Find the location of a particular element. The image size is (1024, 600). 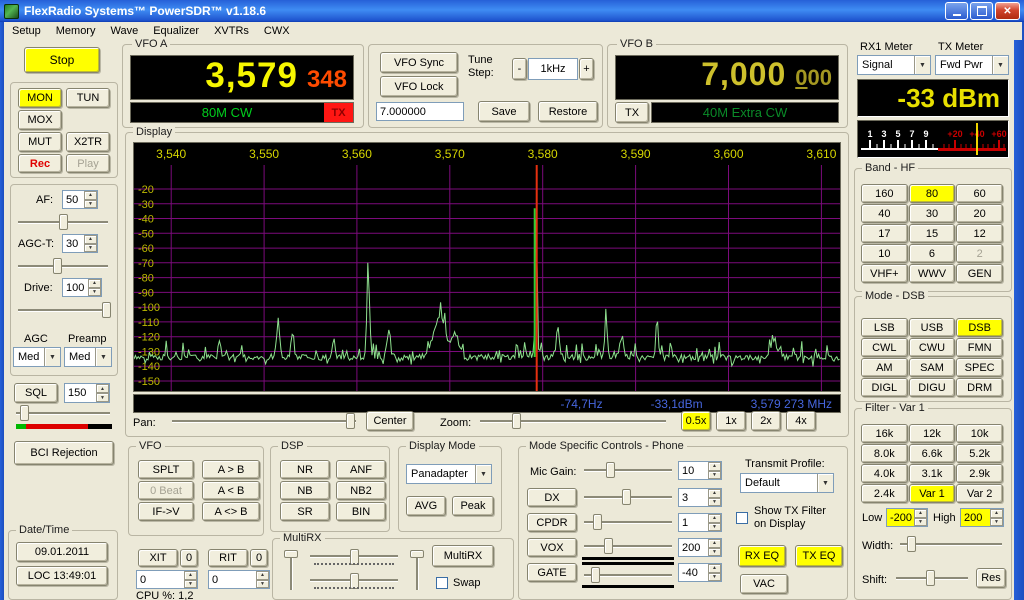

mode-cwu: CWU is located at coordinates (932, 347).